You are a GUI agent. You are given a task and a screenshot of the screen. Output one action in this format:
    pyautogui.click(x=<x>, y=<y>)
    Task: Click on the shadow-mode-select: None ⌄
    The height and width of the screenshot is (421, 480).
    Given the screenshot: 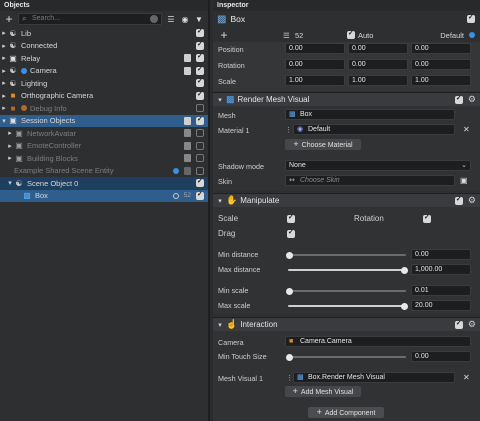 What is the action you would take?
    pyautogui.click(x=378, y=165)
    